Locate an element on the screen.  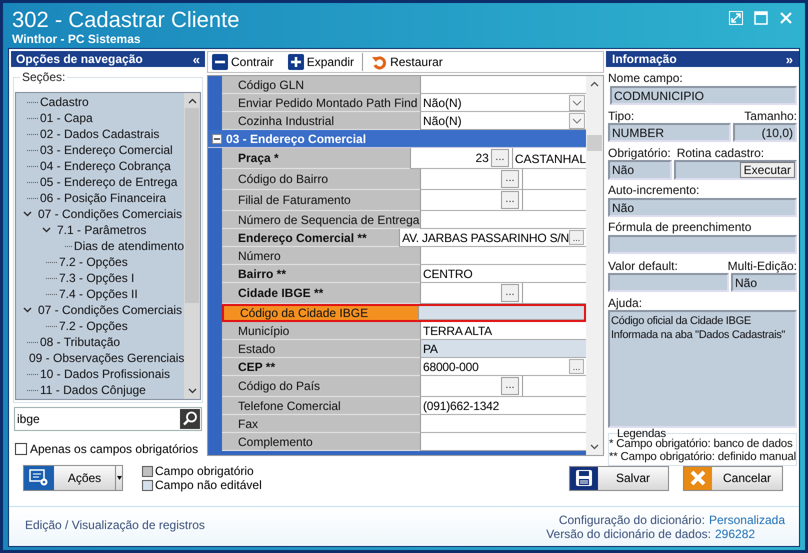
legend-label: Campo não editável is located at coordinates (208, 485).